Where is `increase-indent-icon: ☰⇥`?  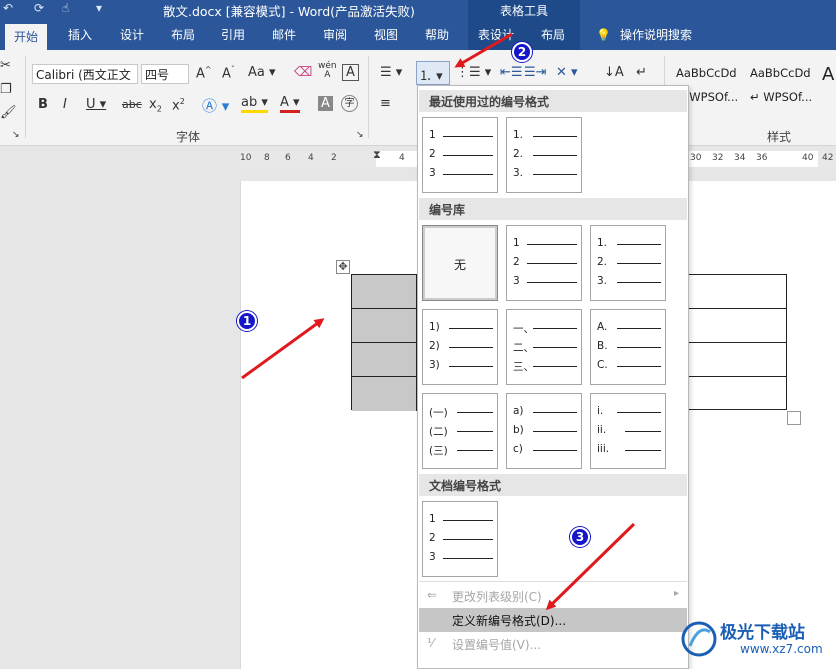
increase-indent-icon: ☰⇥ is located at coordinates (535, 72).